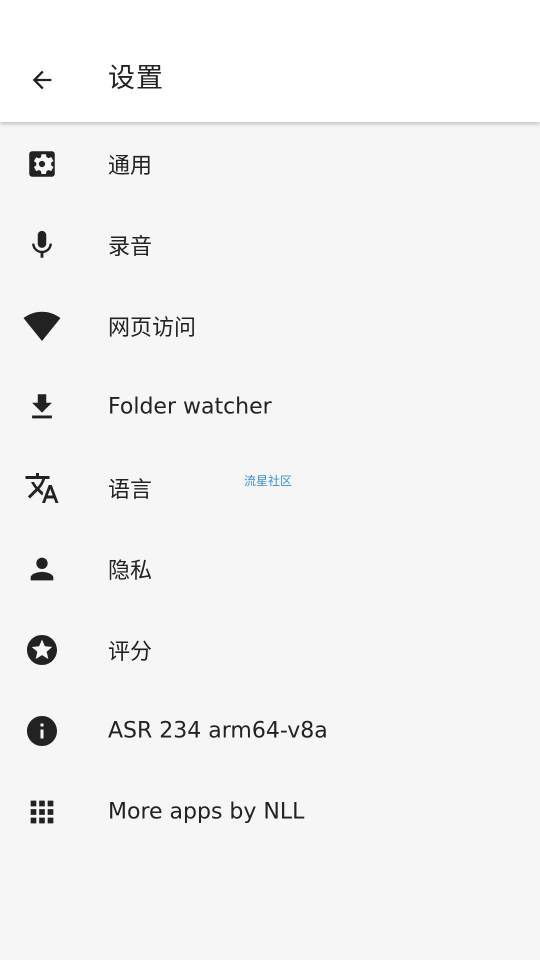 Image resolution: width=540 pixels, height=960 pixels. I want to click on menu-item-label: ASR 234 arm64-v8a, so click(218, 730).